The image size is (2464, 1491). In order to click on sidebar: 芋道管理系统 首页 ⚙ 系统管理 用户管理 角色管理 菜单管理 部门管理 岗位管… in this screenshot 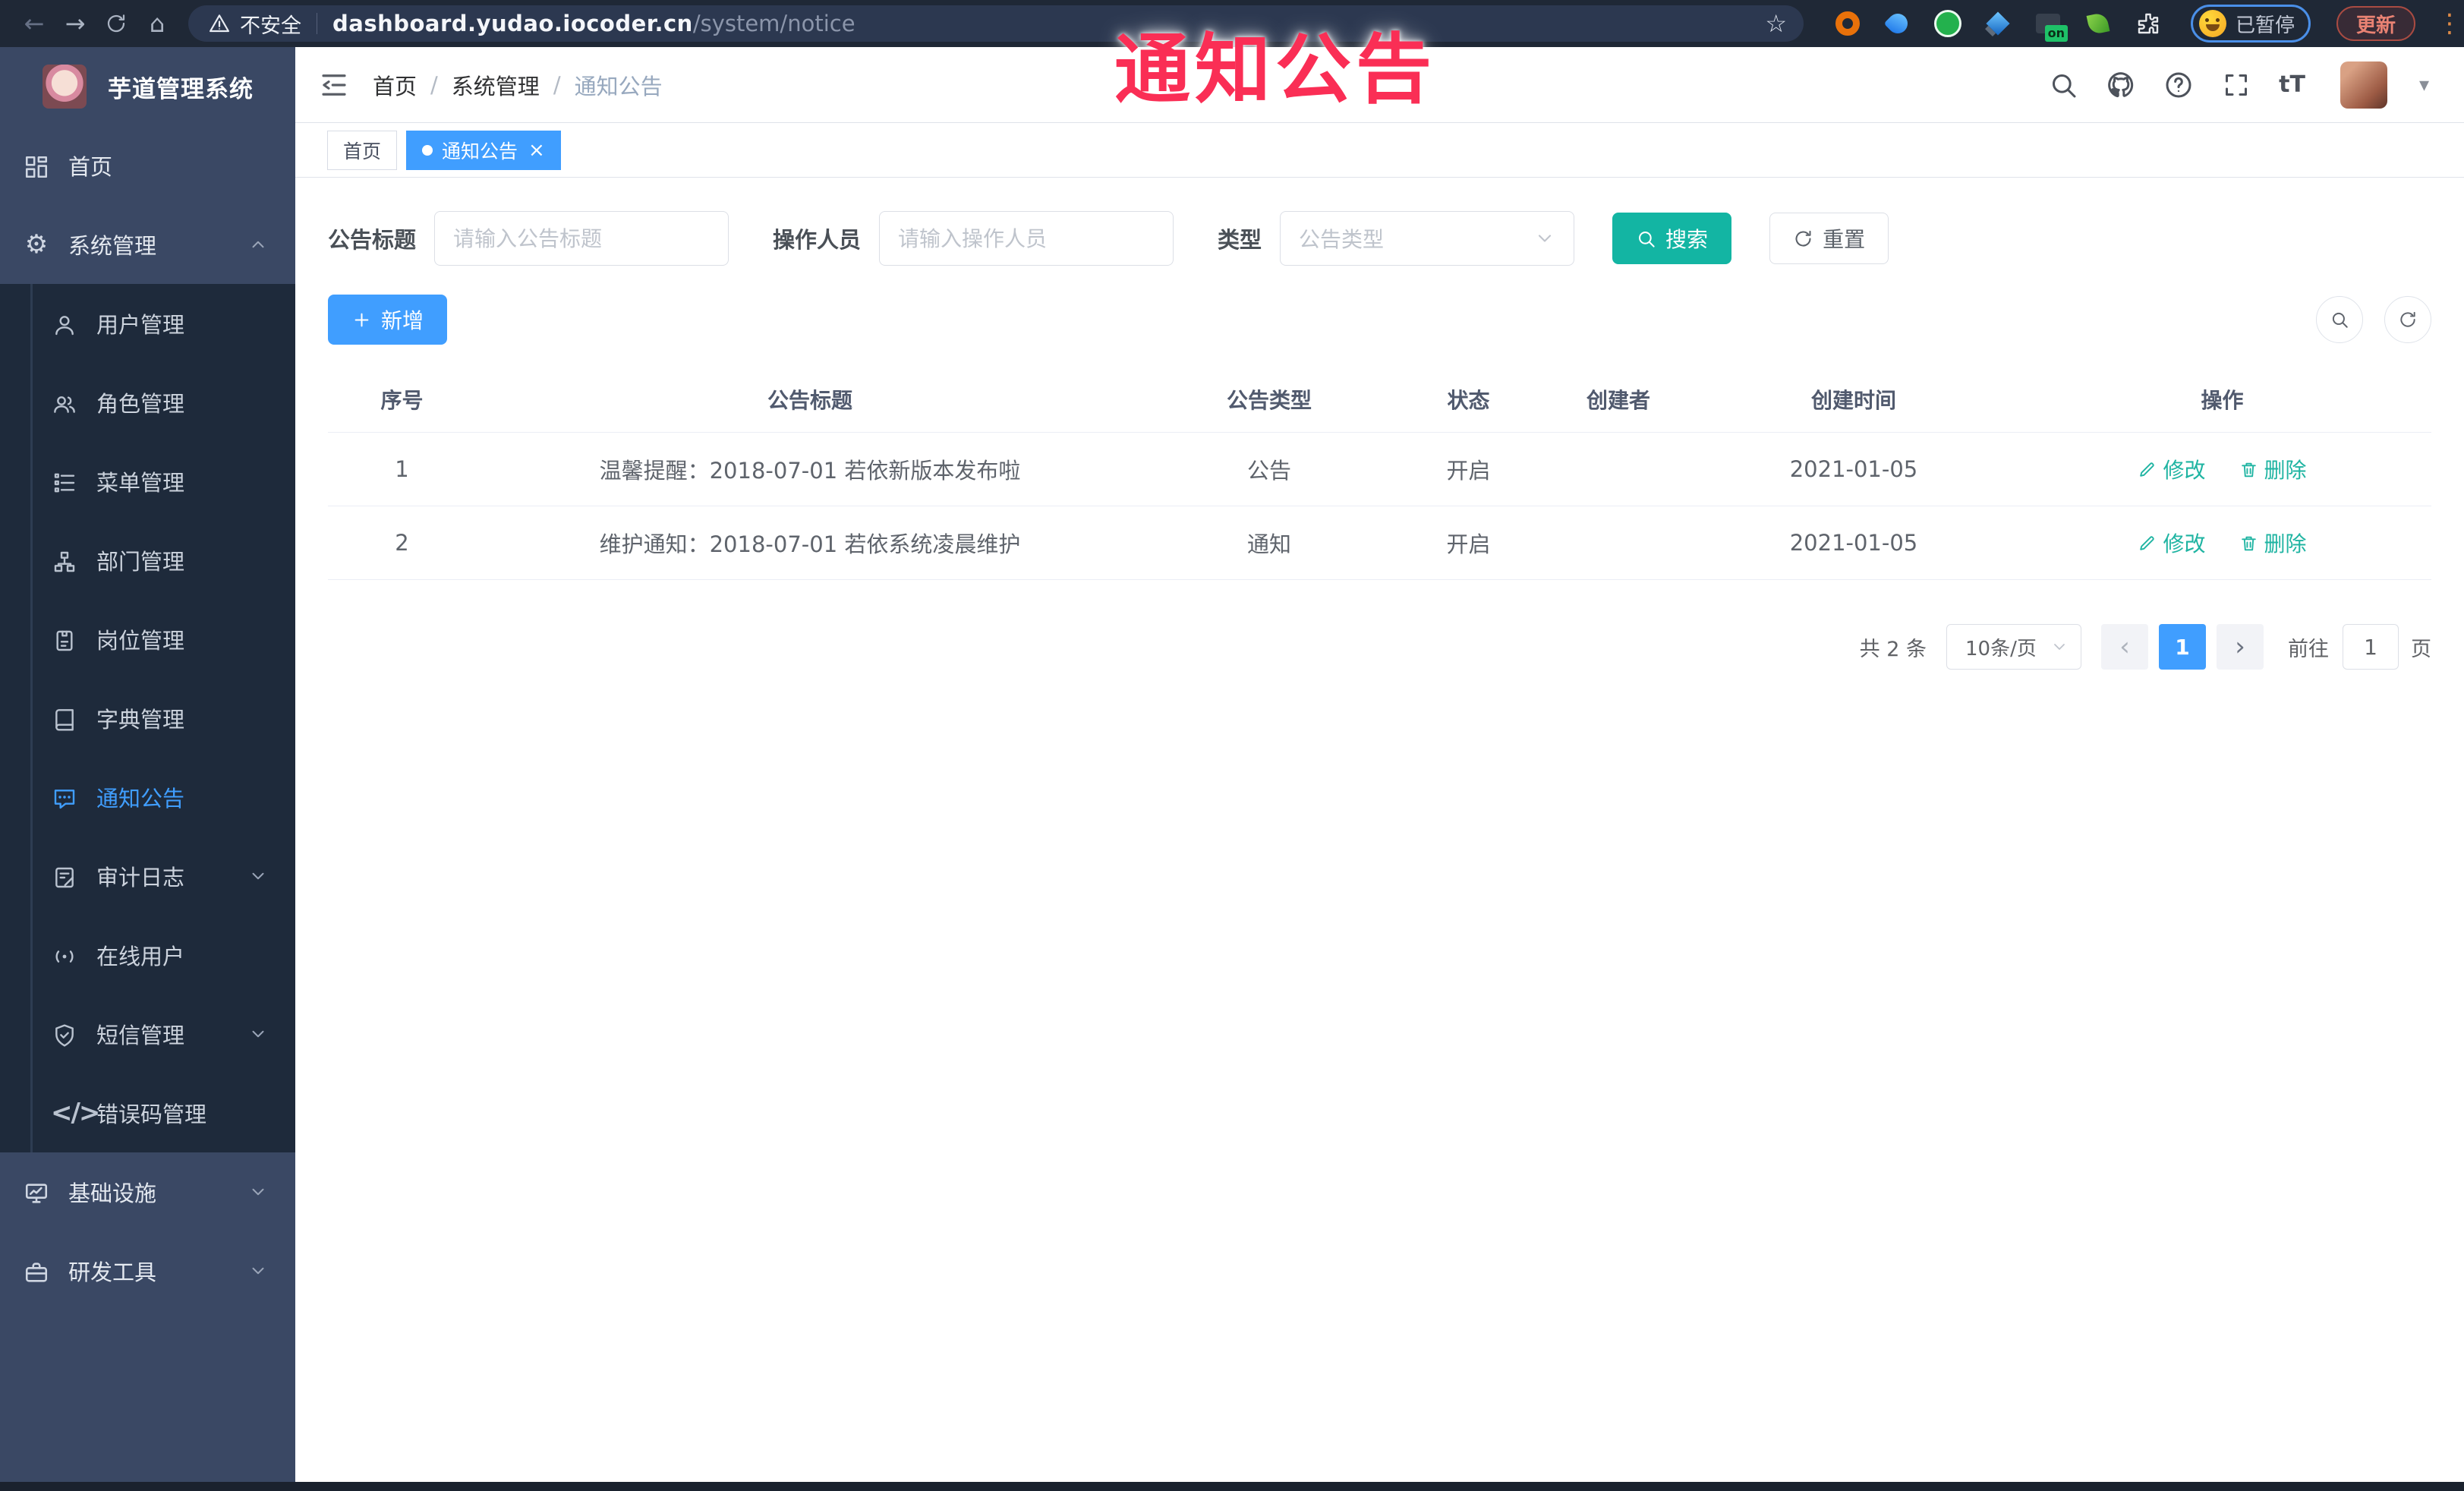, I will do `click(147, 764)`.